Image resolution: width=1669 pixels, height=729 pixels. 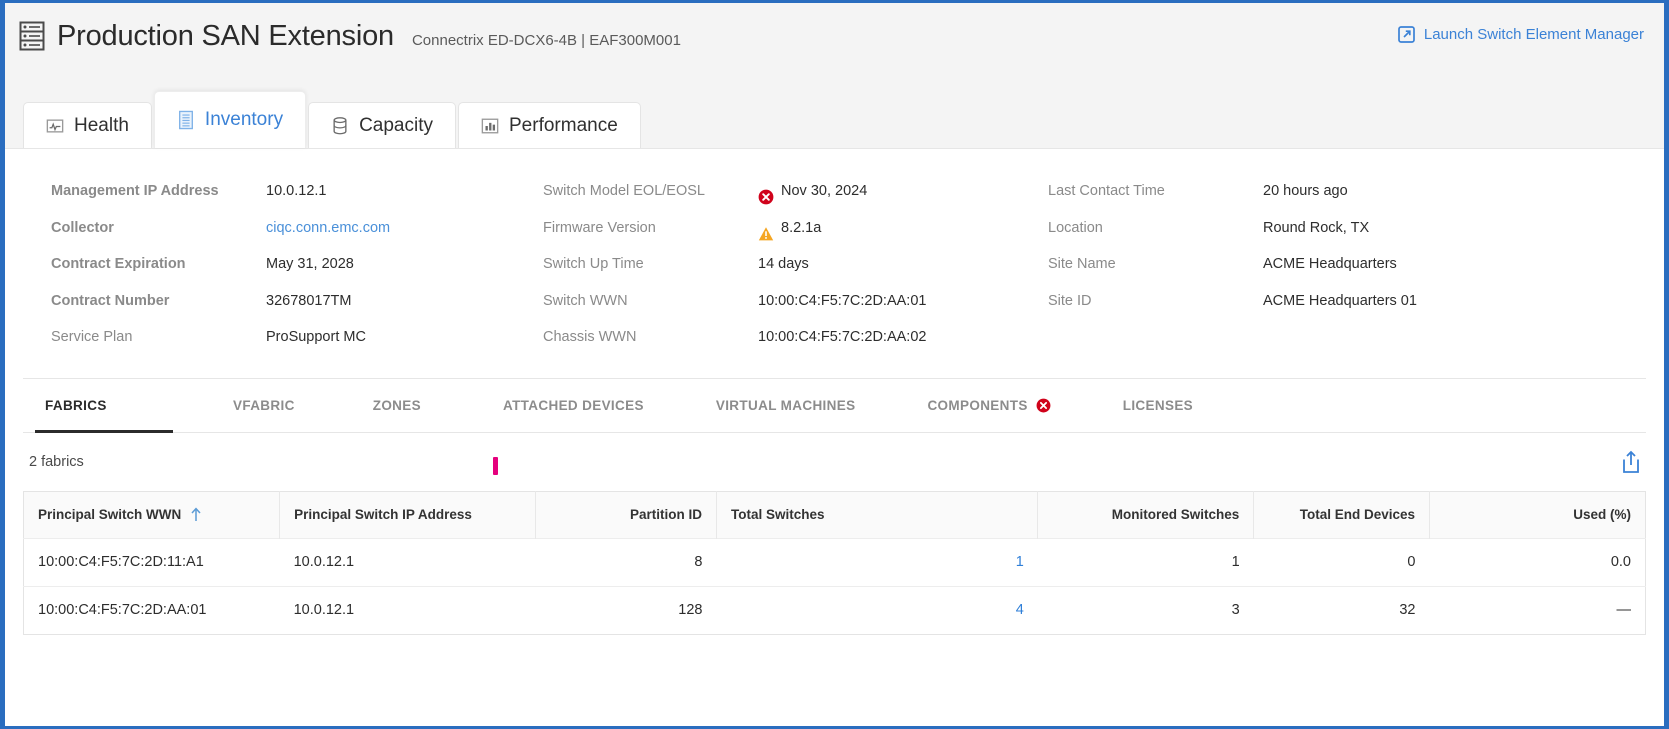 What do you see at coordinates (110, 300) in the screenshot?
I see `detail-label-contract-number: Contract Number` at bounding box center [110, 300].